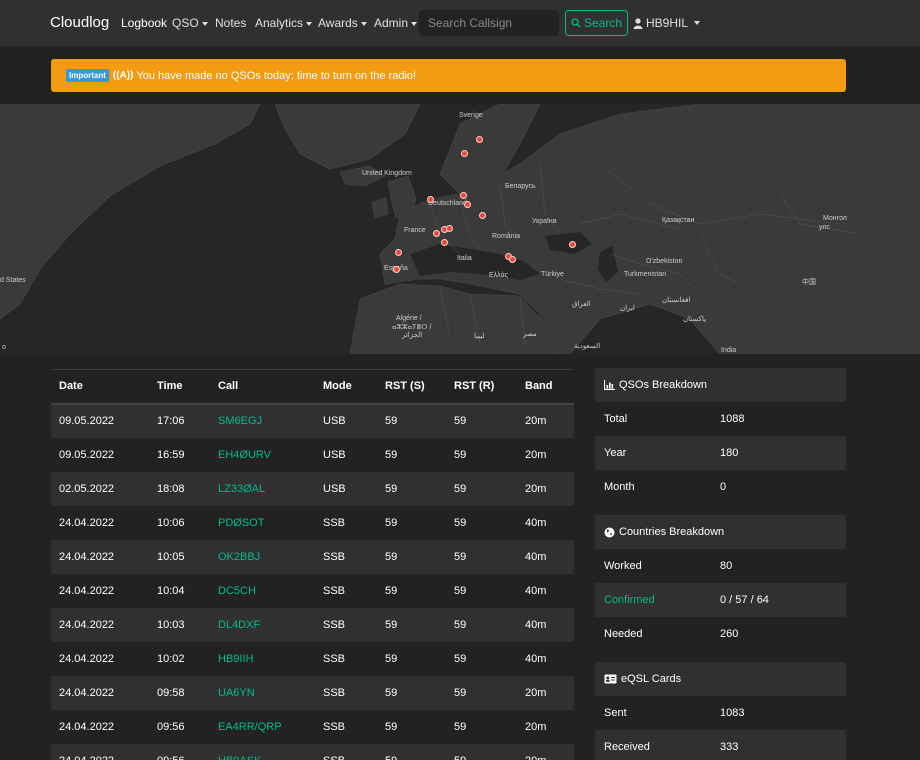 Image resolution: width=920 pixels, height=760 pixels. What do you see at coordinates (668, 566) in the screenshot?
I see `stat-row-worked: Worked 80` at bounding box center [668, 566].